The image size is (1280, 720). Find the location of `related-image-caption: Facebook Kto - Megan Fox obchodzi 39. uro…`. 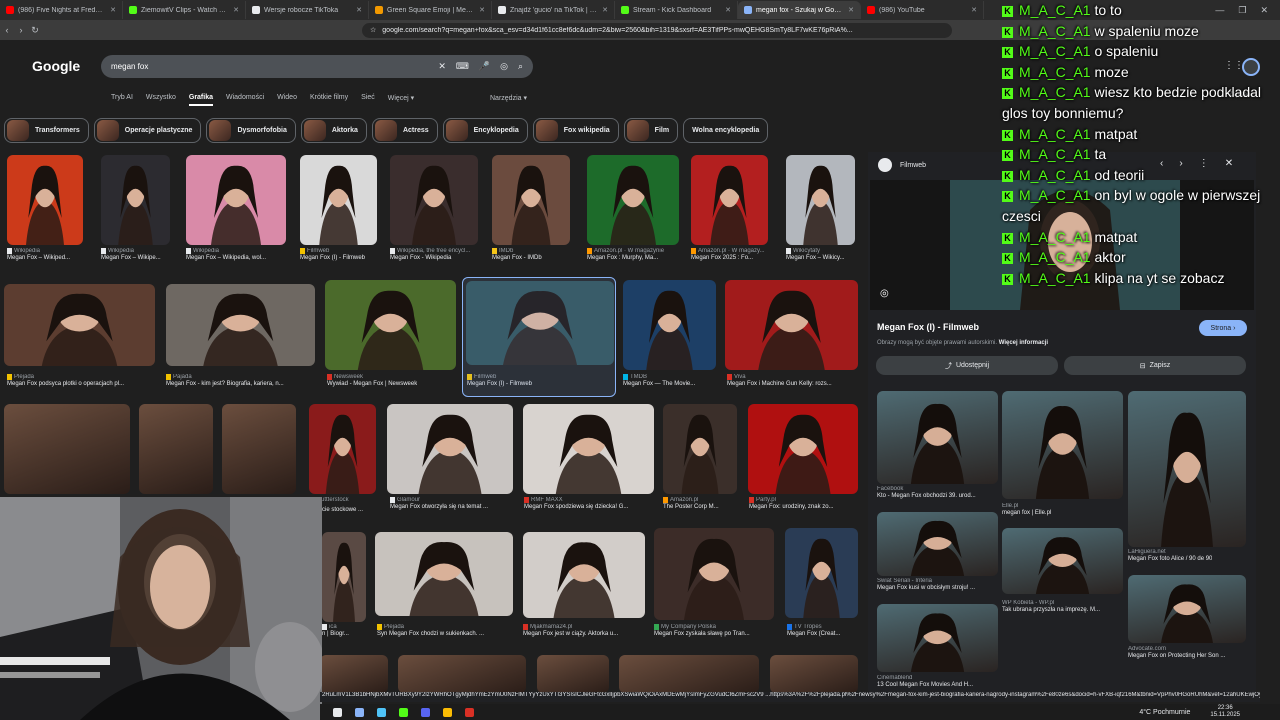

related-image-caption: Facebook Kto - Megan Fox obchodzi 39. uro… is located at coordinates (926, 492).